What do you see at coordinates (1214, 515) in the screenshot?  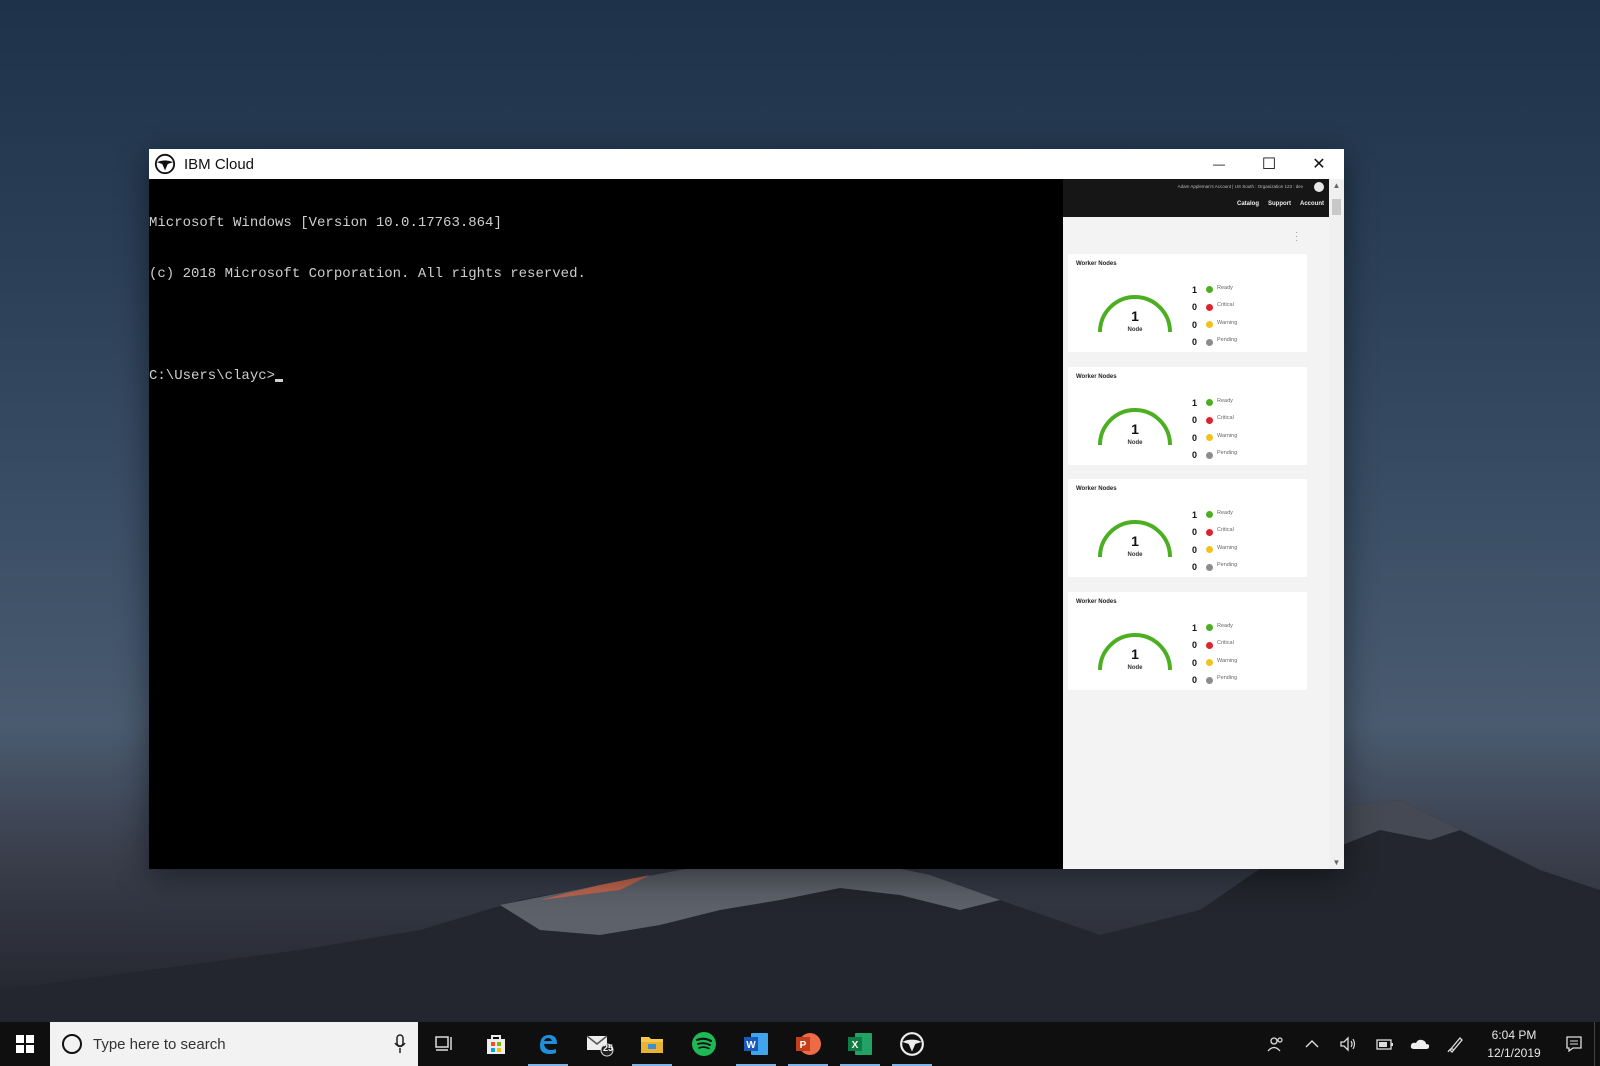 I see `legend-row-ready: 1 Ready` at bounding box center [1214, 515].